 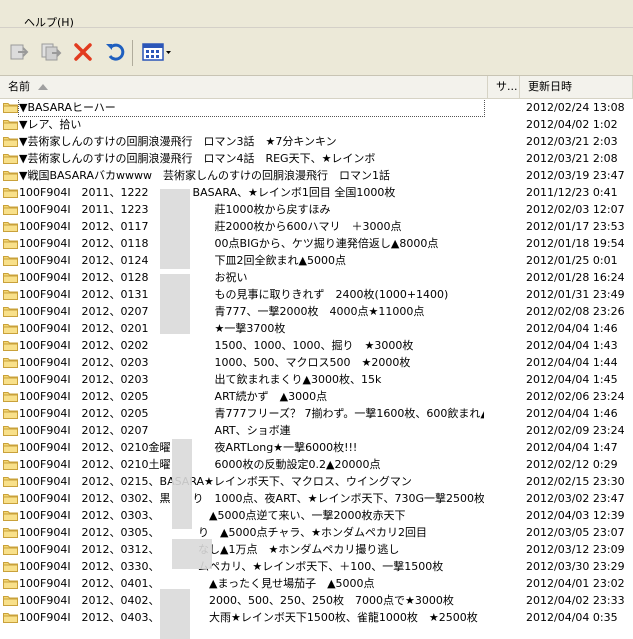 What do you see at coordinates (572, 260) in the screenshot?
I see `file-modified-date: 2012/01/25 0:01` at bounding box center [572, 260].